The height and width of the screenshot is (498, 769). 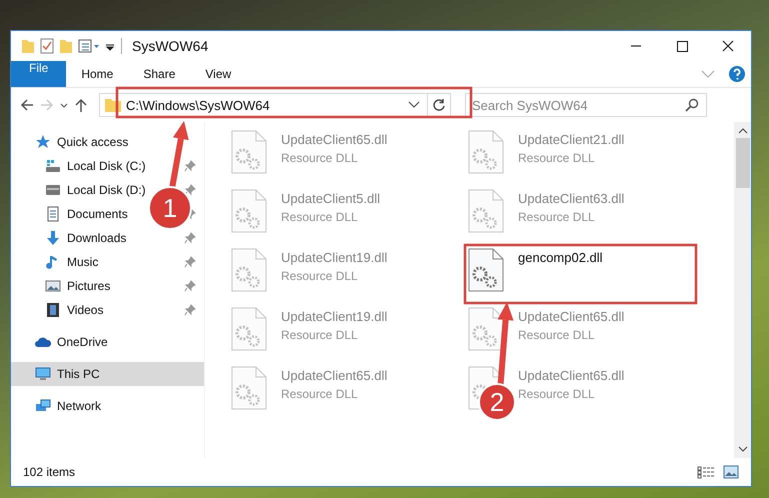 What do you see at coordinates (80, 190) in the screenshot?
I see `sidebar-item: Local Disk (D:)` at bounding box center [80, 190].